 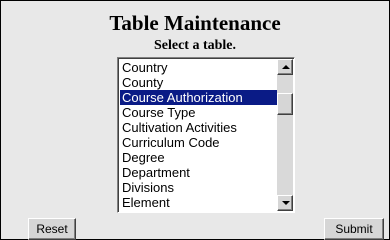 What do you see at coordinates (285, 104) in the screenshot?
I see `scroll-thumb` at bounding box center [285, 104].